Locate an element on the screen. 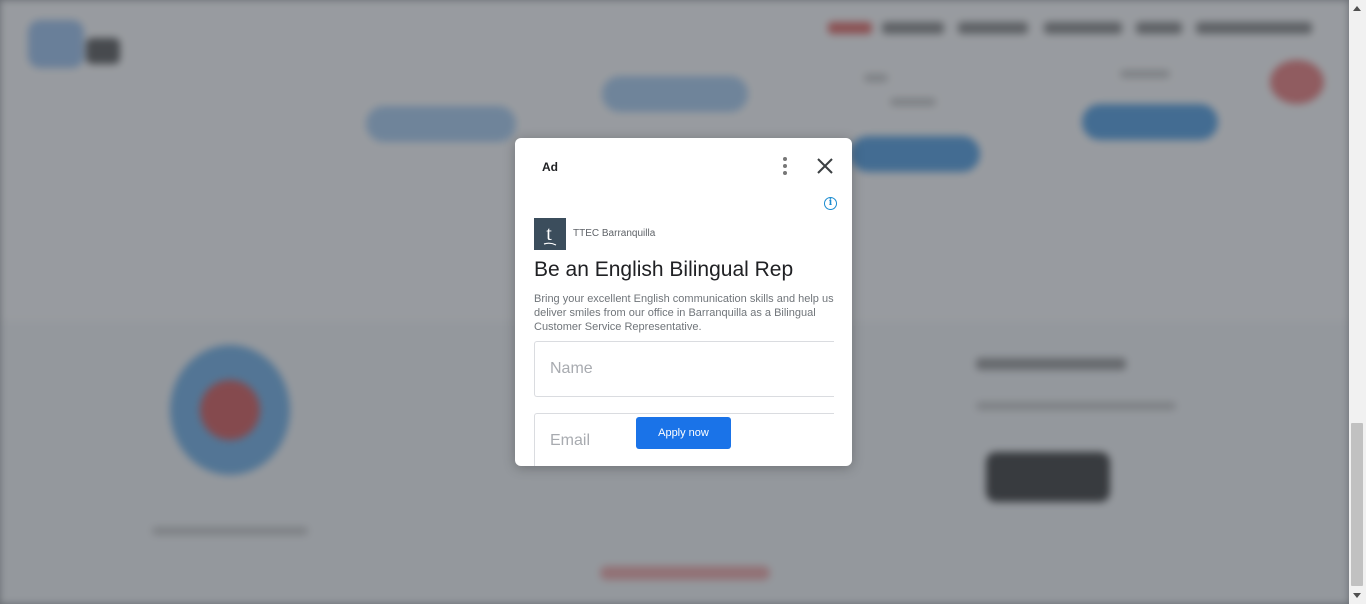 This screenshot has width=1366, height=604. name-field is located at coordinates (684, 369).